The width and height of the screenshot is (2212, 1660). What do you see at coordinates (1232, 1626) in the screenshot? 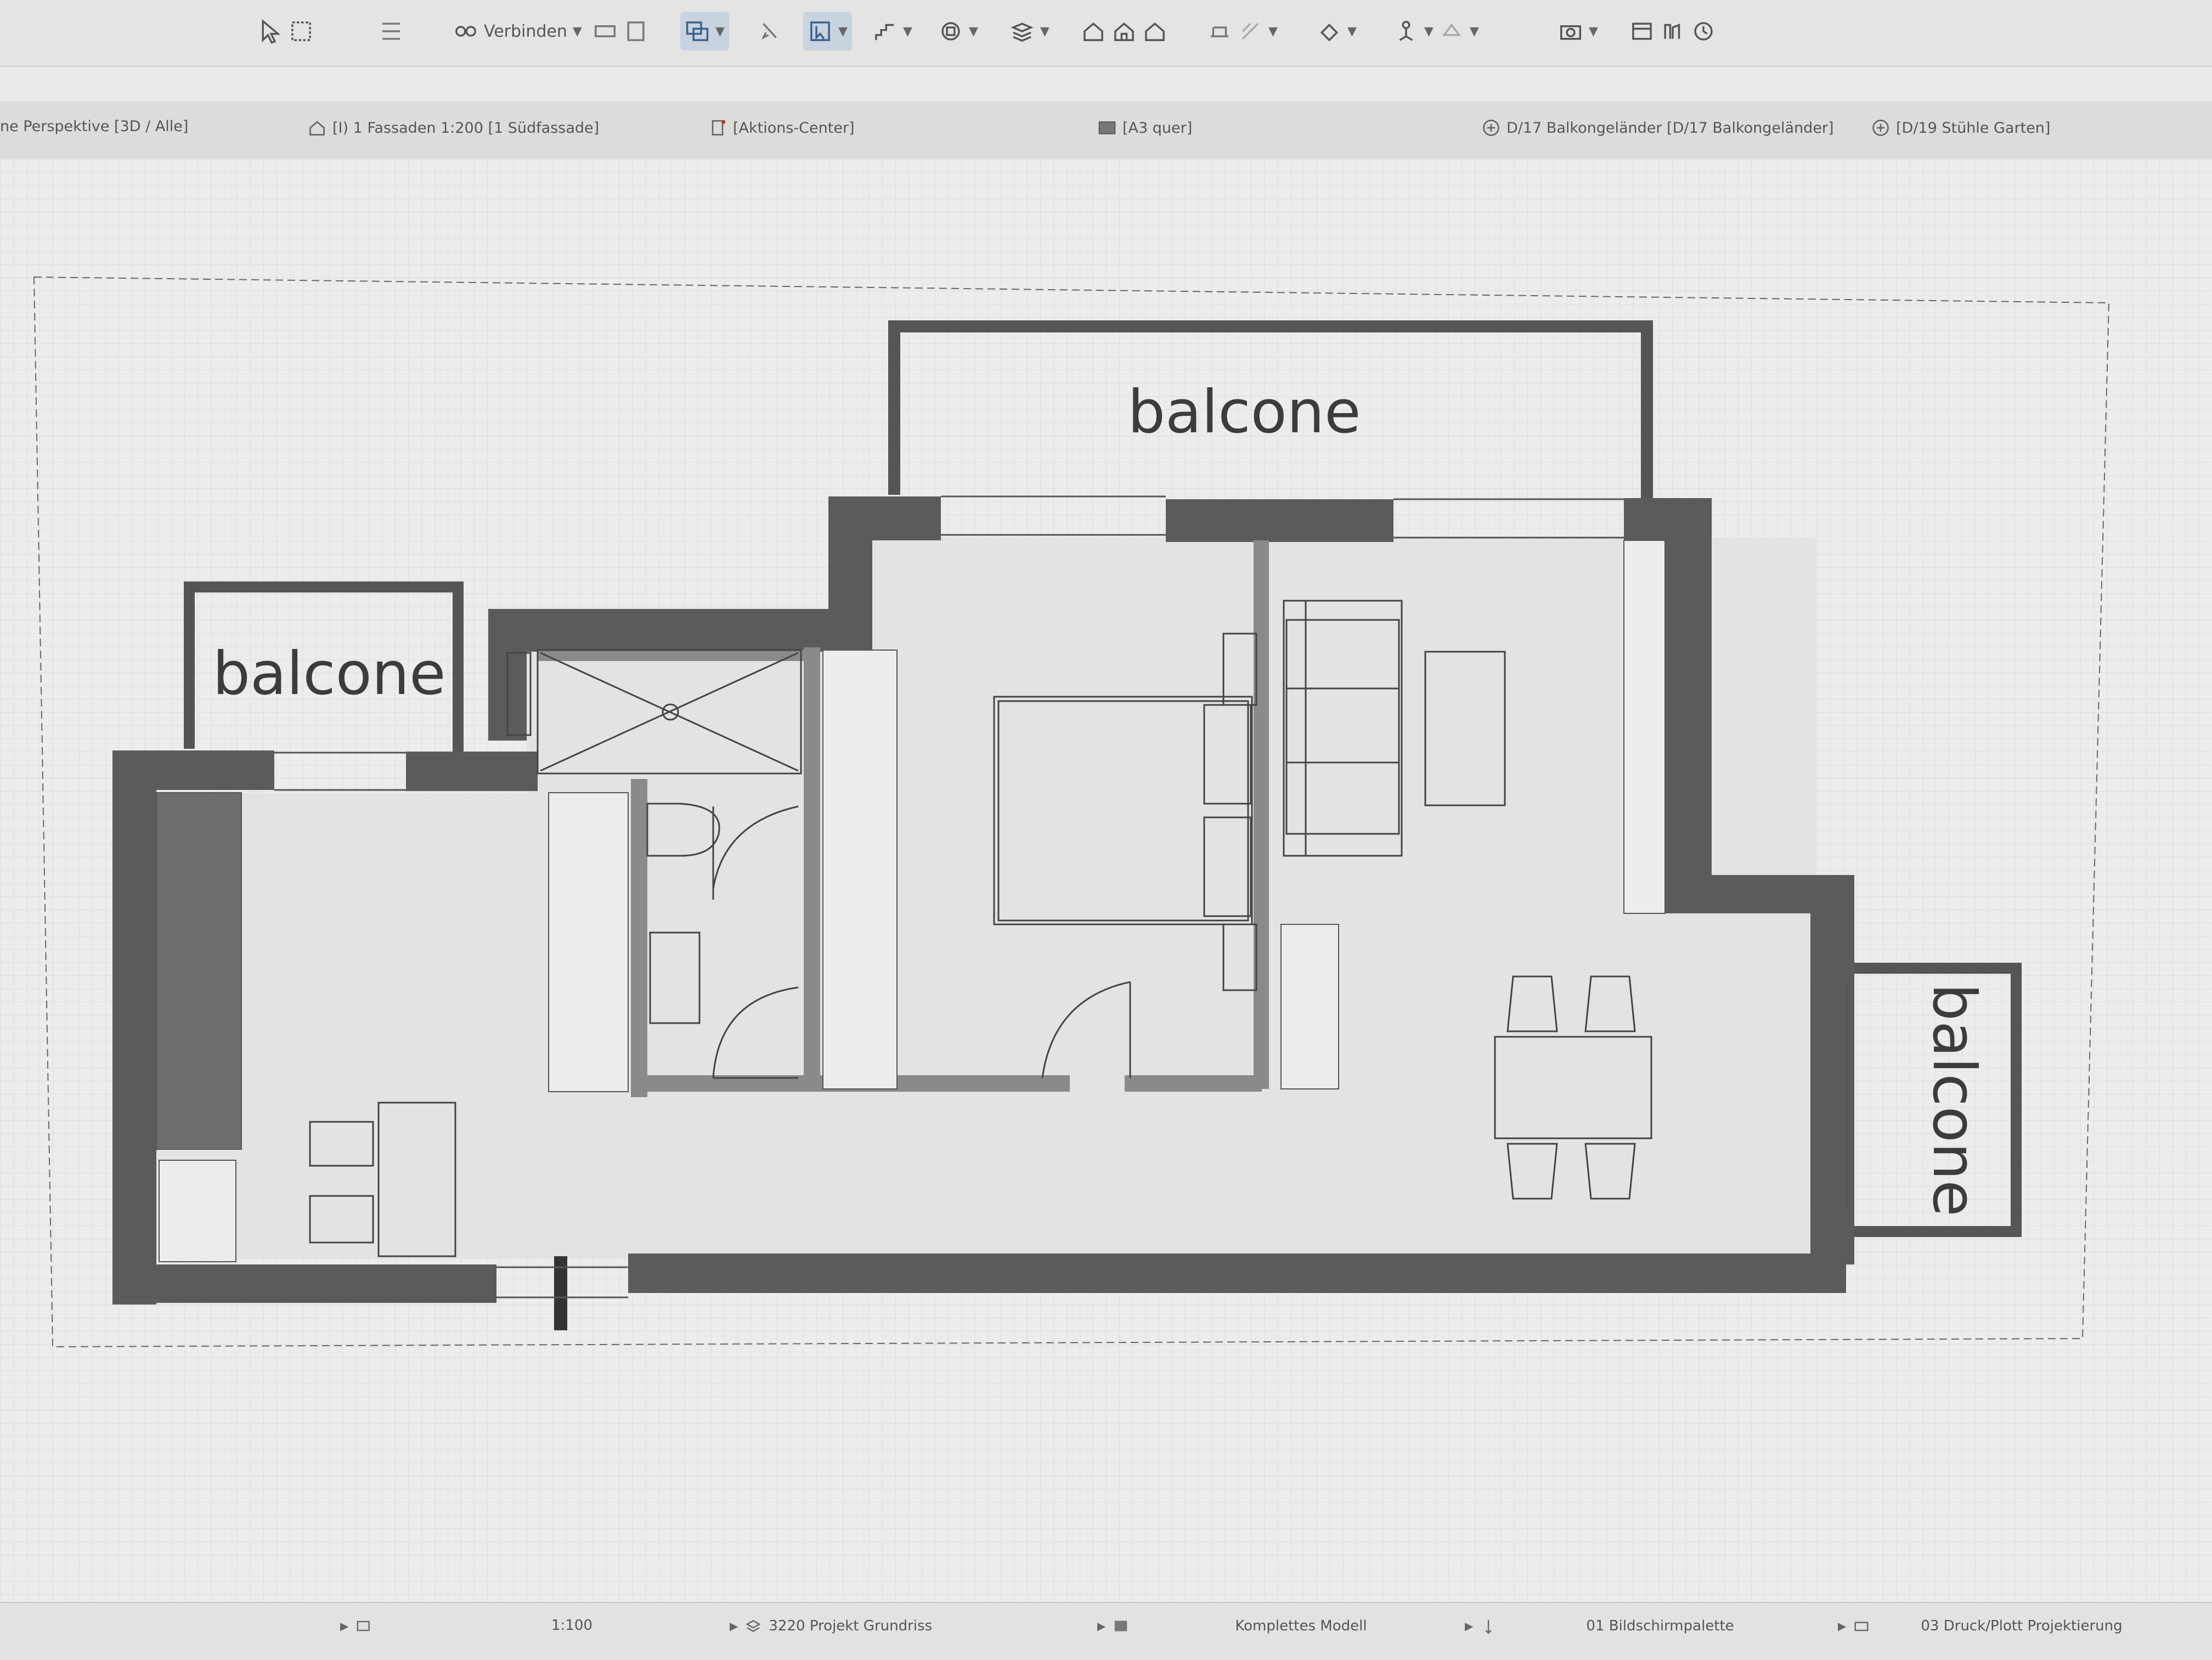
I see `model-selector: ▶ Komplettes Modell` at bounding box center [1232, 1626].